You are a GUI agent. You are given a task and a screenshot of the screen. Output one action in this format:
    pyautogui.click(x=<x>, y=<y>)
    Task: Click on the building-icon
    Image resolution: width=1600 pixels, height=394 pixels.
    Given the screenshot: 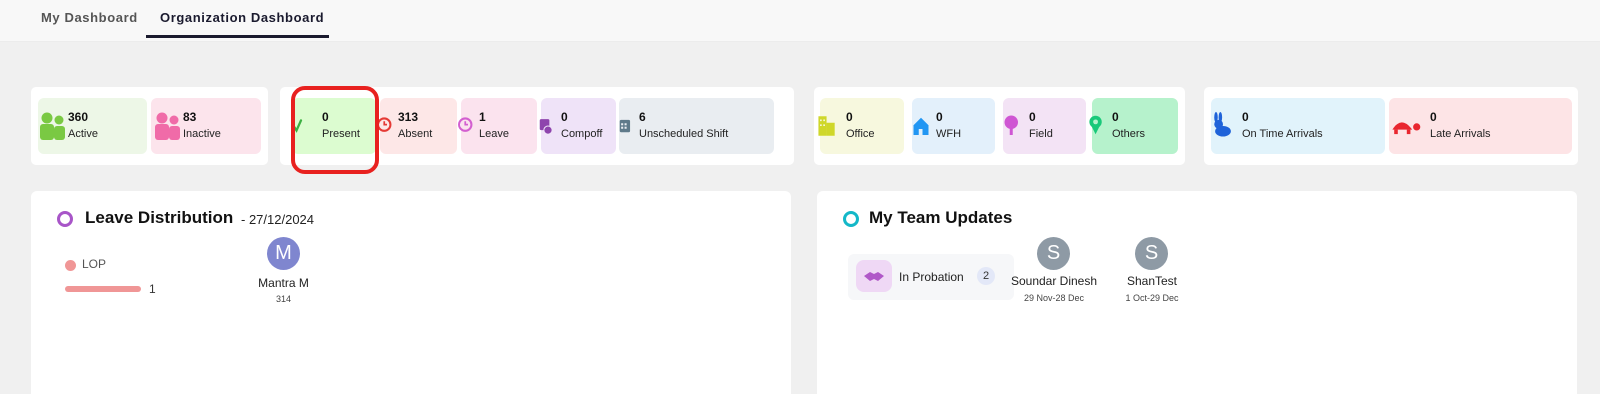 What is the action you would take?
    pyautogui.click(x=826, y=126)
    